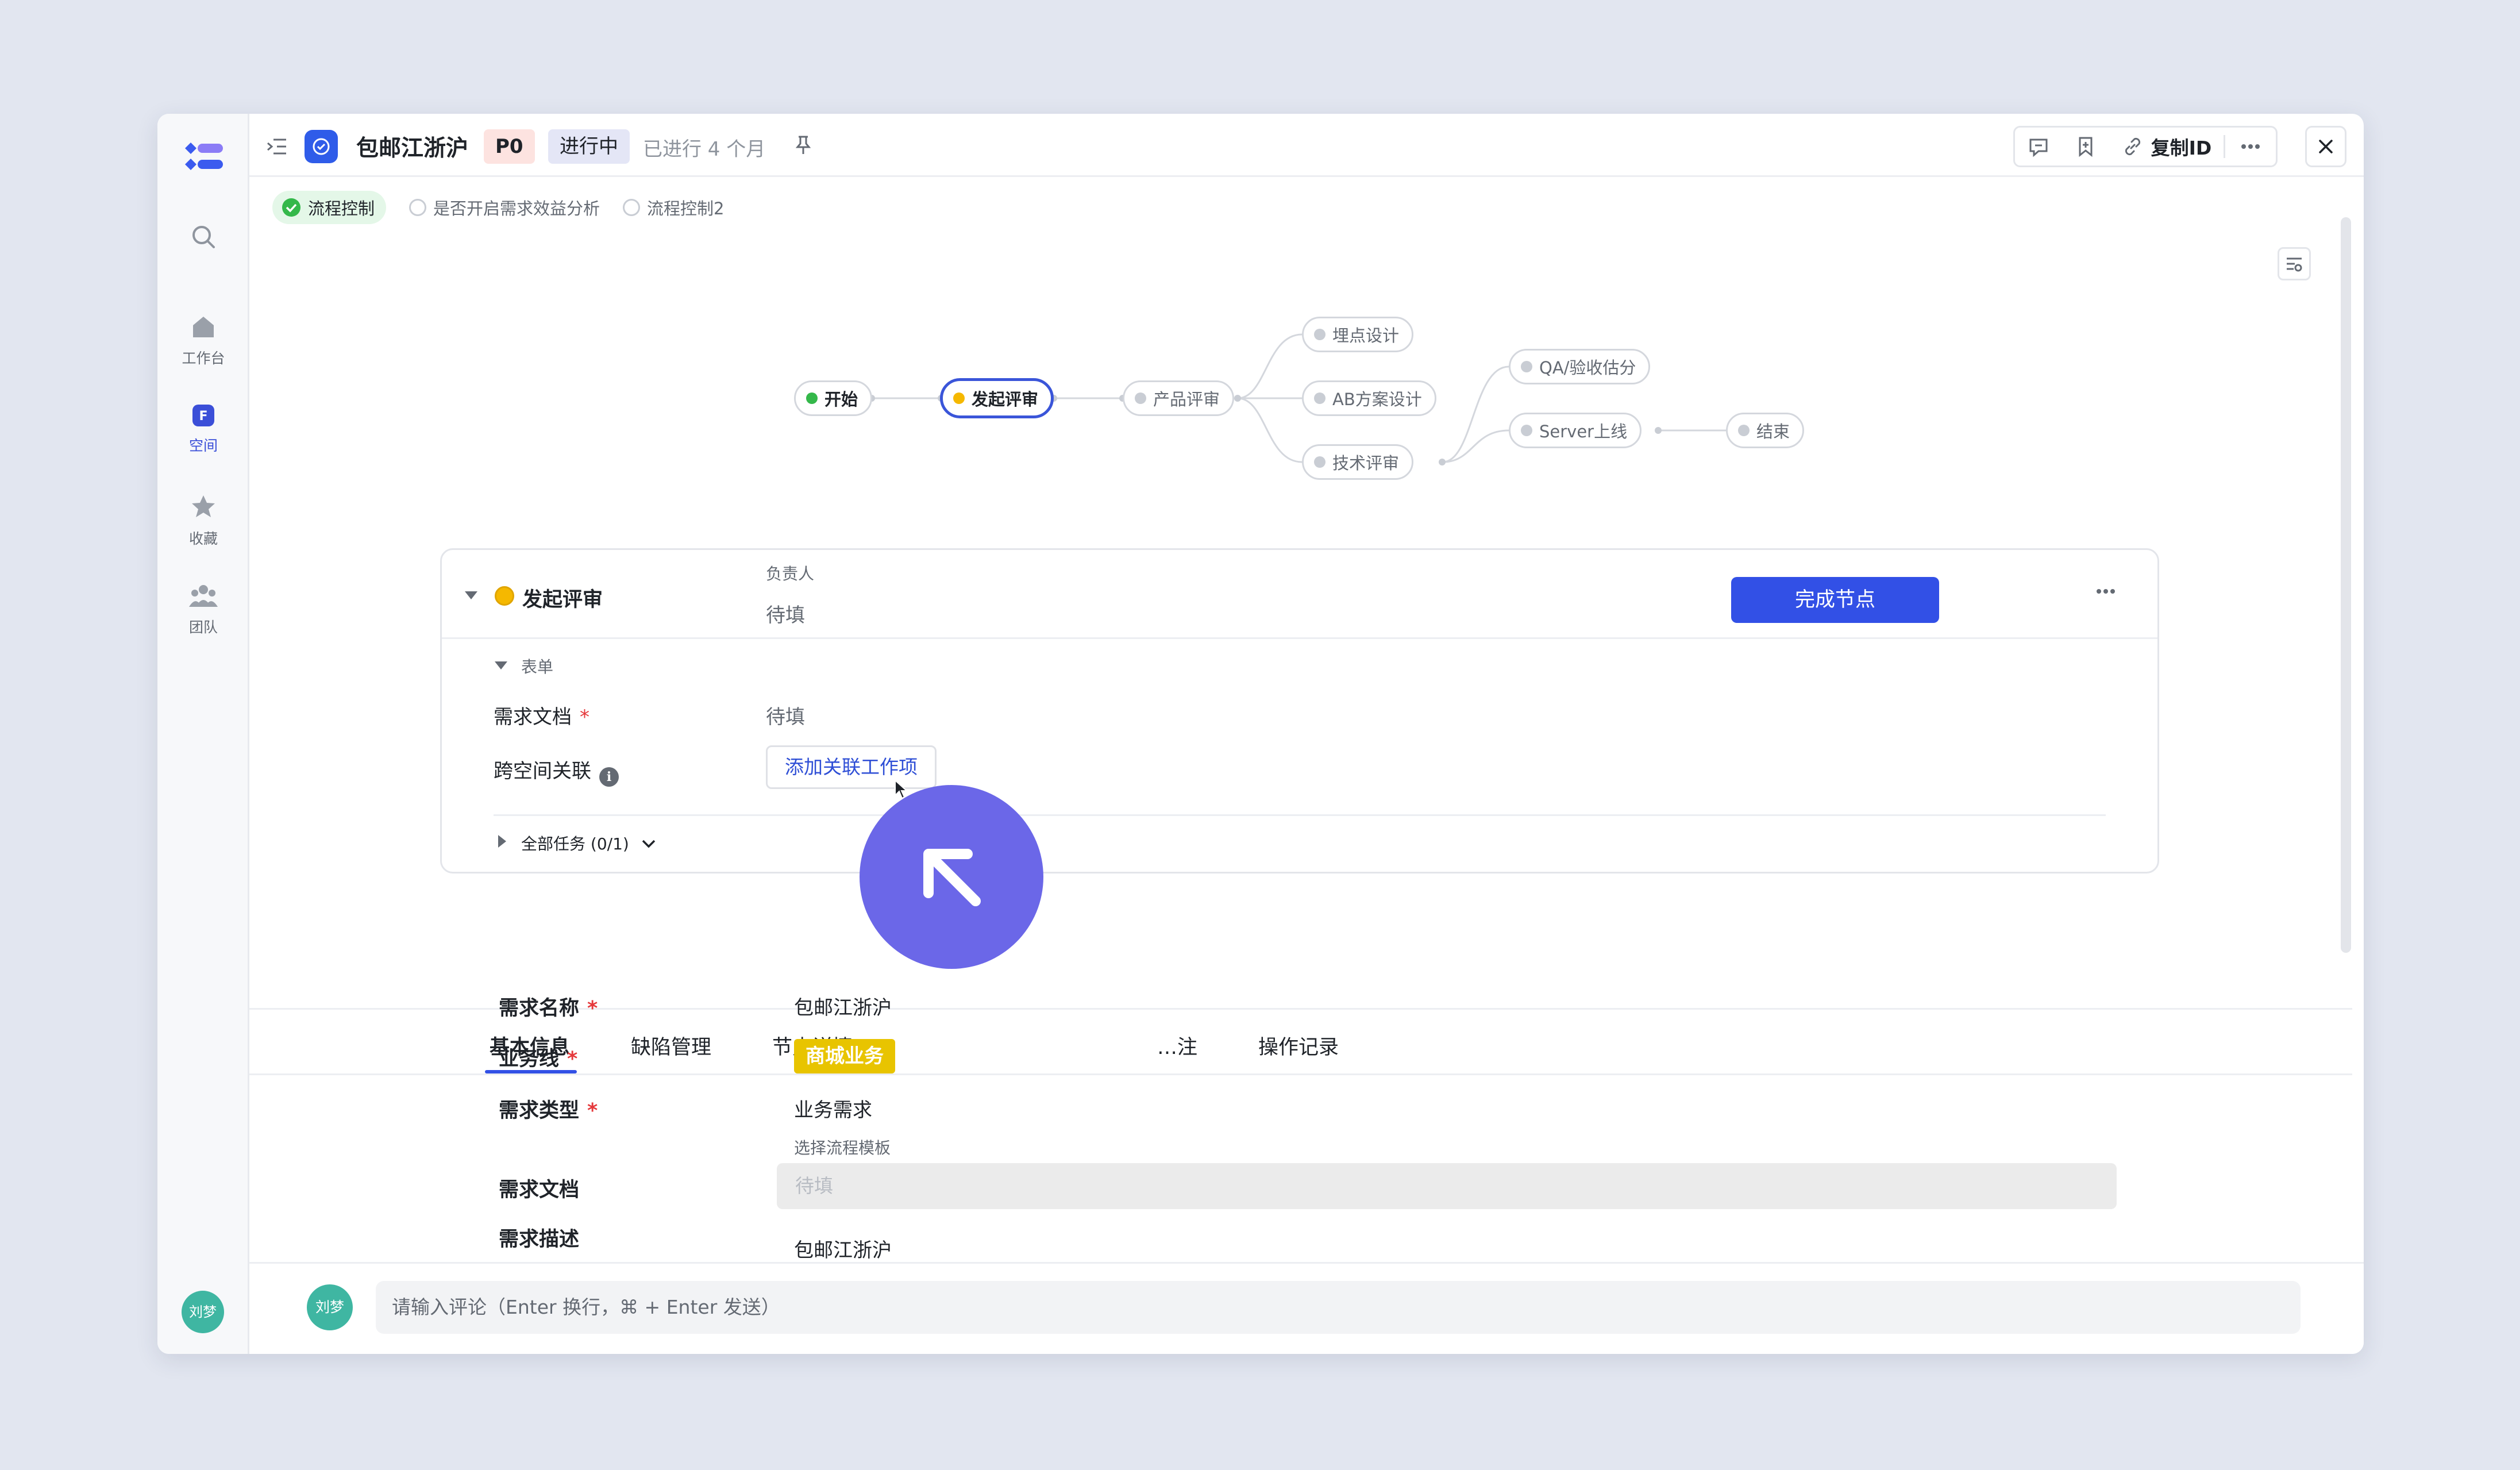  I want to click on field-label-description: 需求描述, so click(539, 1239).